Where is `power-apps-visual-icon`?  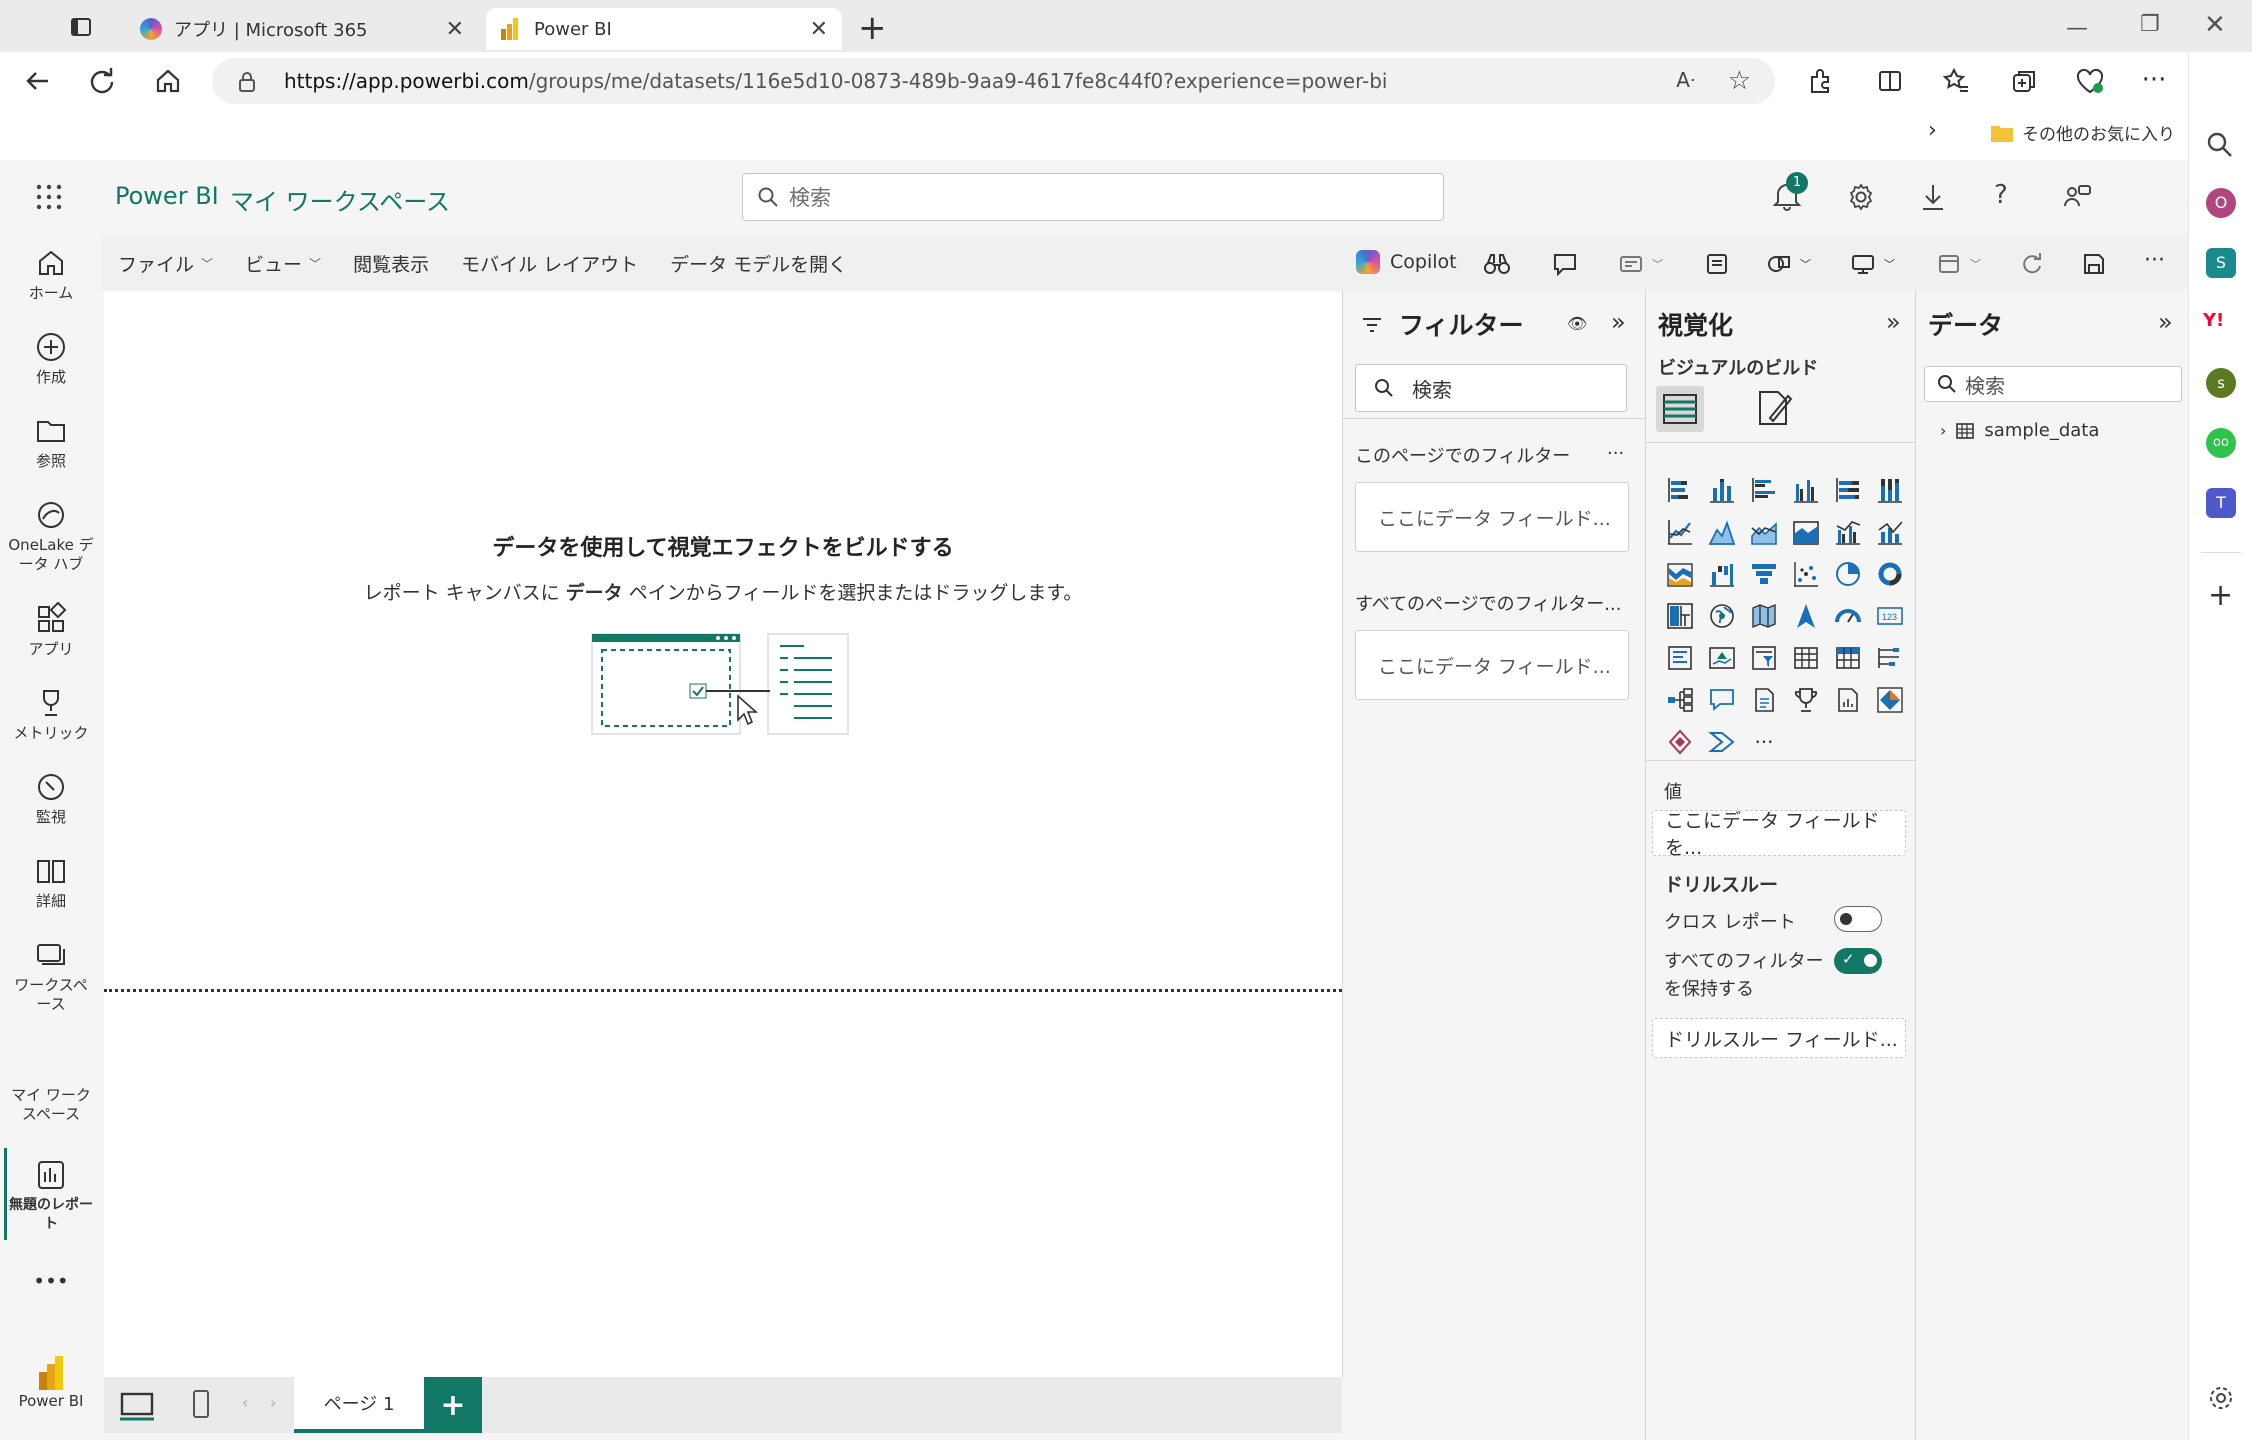 power-apps-visual-icon is located at coordinates (1890, 700).